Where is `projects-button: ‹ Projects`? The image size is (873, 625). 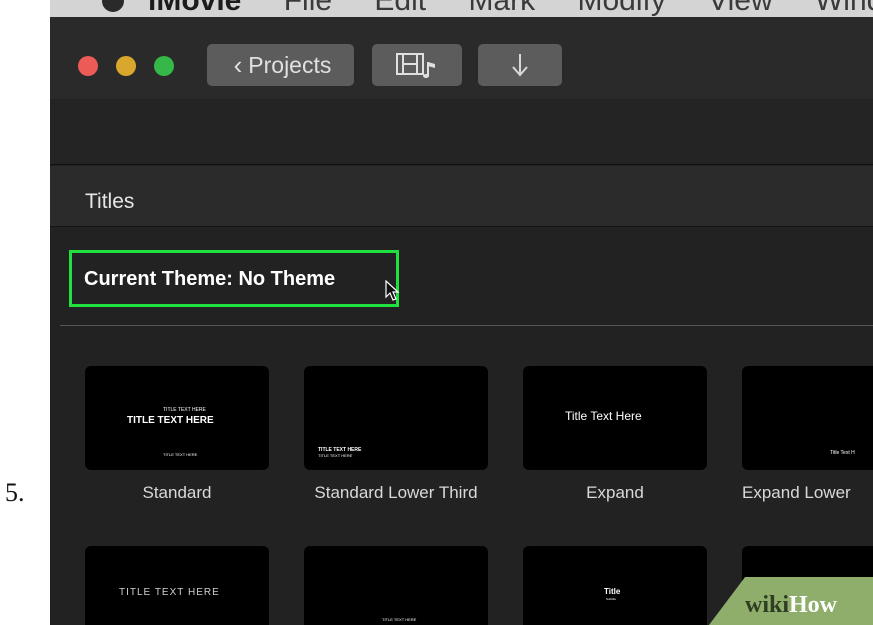 projects-button: ‹ Projects is located at coordinates (280, 65).